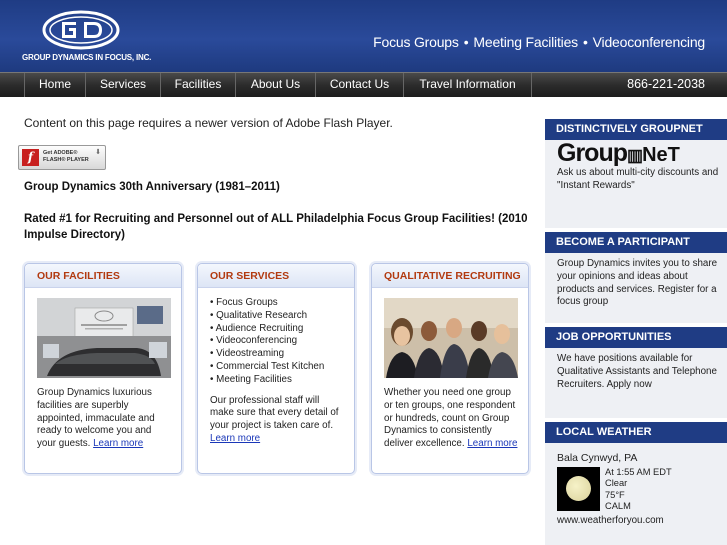  What do you see at coordinates (636, 432) in the screenshot?
I see `sidebar-weather-heading: LOCAL WEATHER` at bounding box center [636, 432].